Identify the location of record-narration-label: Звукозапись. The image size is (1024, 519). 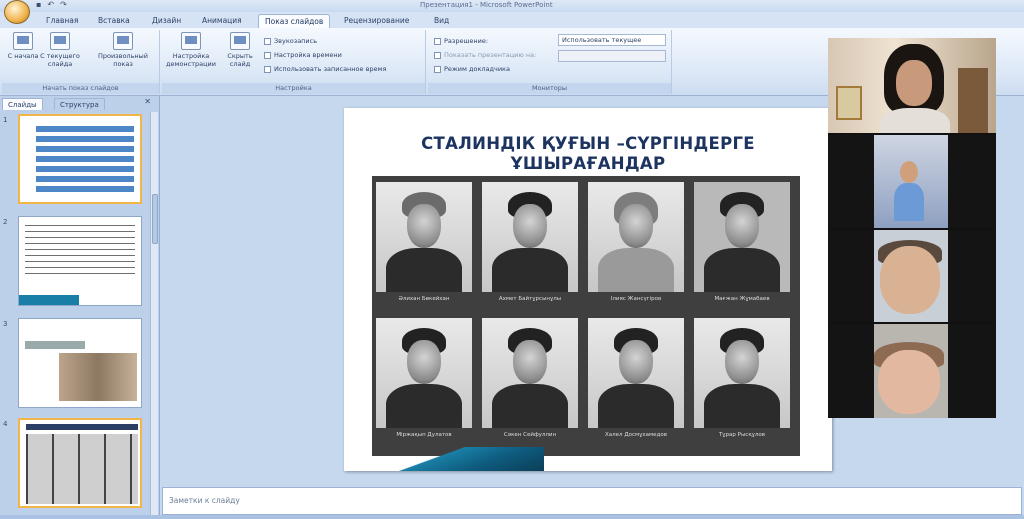
(296, 41).